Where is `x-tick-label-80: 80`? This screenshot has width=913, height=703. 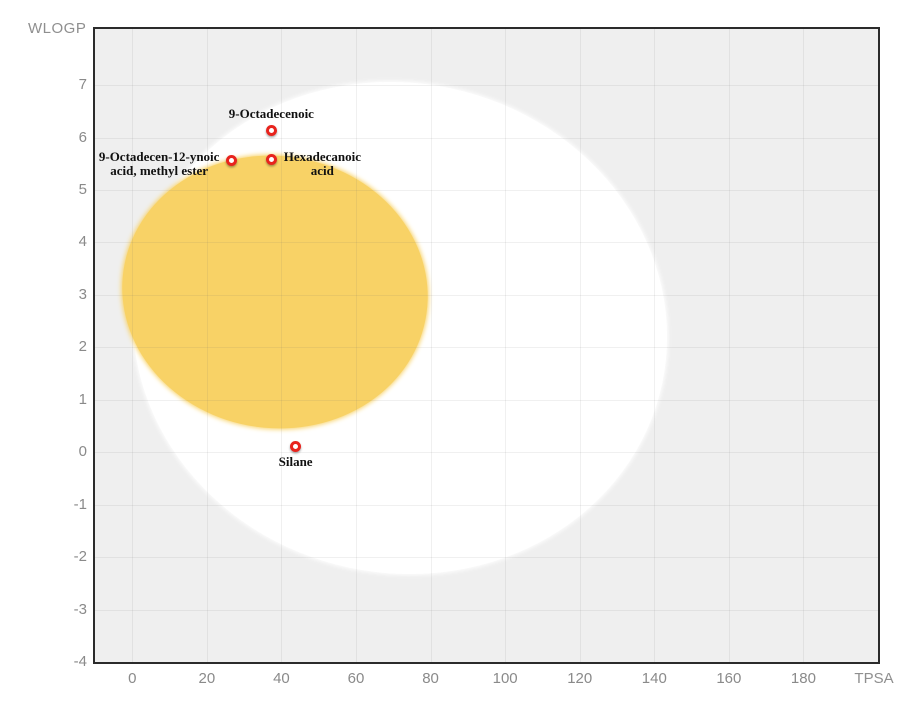
x-tick-label-80: 80 is located at coordinates (430, 678).